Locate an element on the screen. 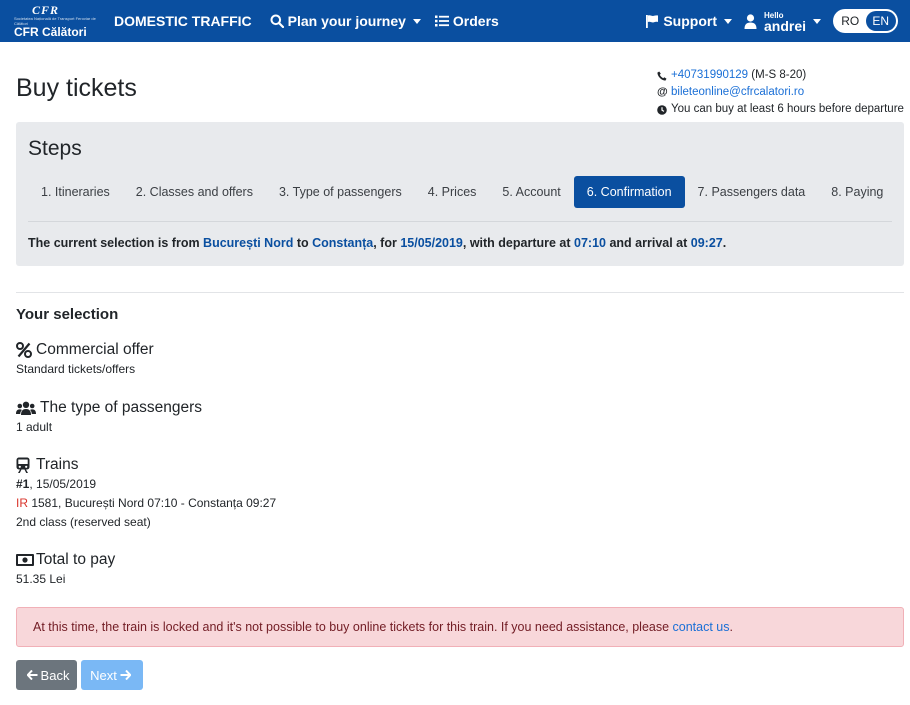  nav-plan-journey: Plan your journey is located at coordinates (345, 21).